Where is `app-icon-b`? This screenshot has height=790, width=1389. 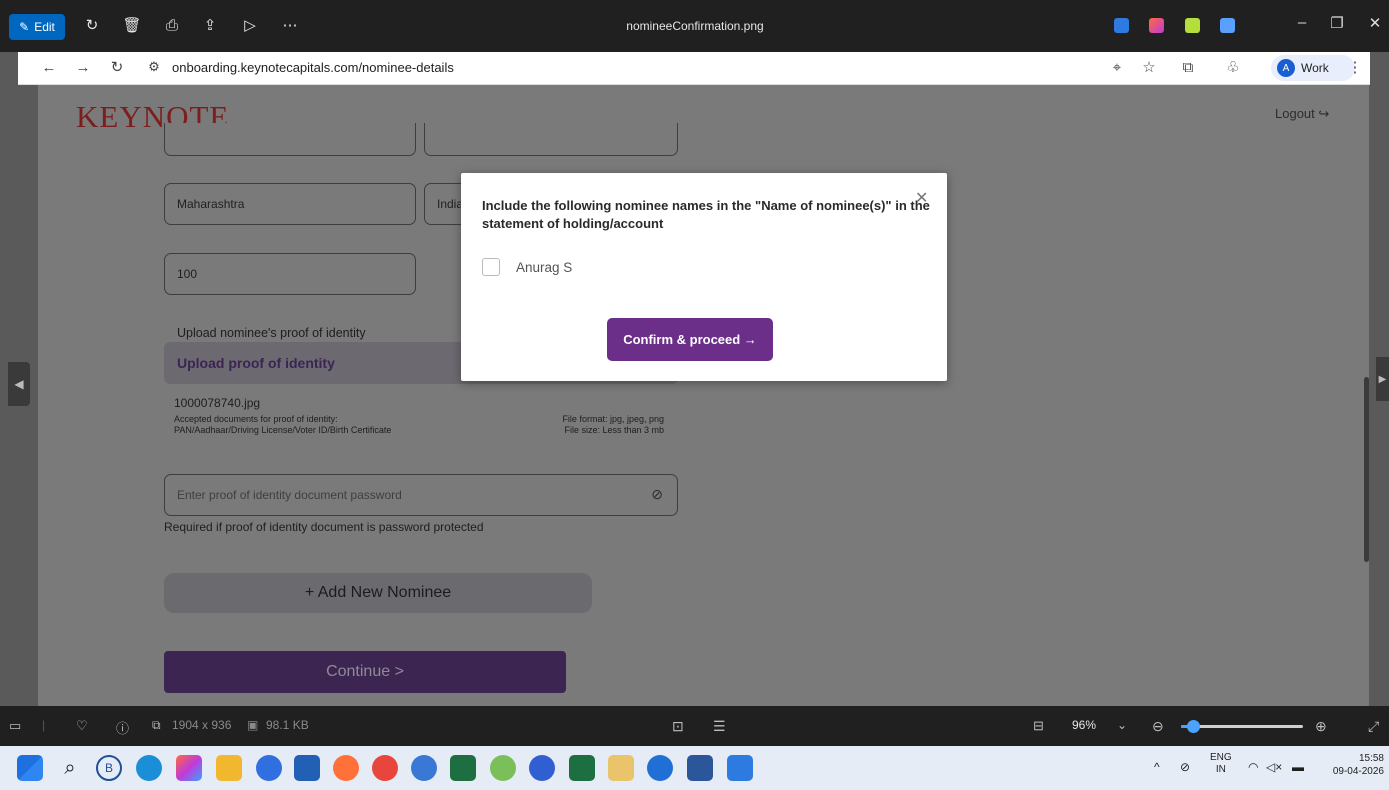
app-icon-b is located at coordinates (542, 768).